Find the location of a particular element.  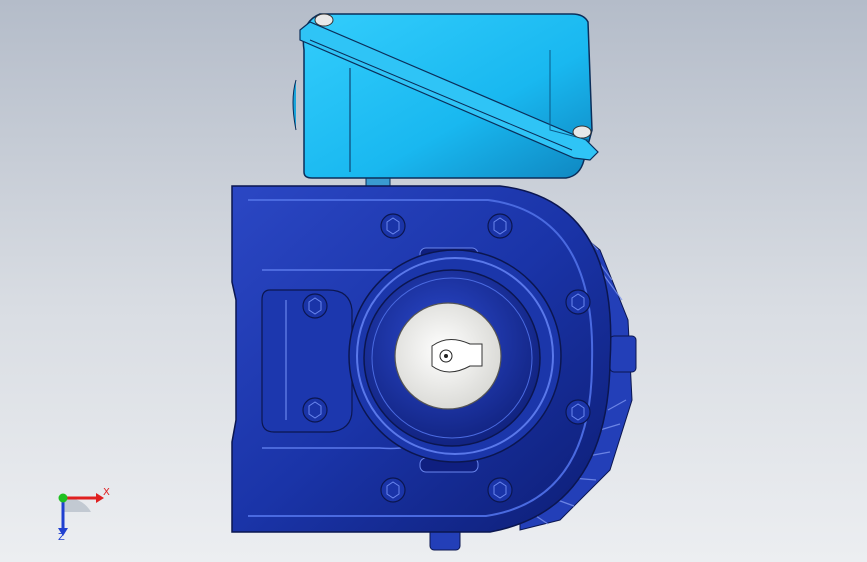

junction-box is located at coordinates (445, 102).